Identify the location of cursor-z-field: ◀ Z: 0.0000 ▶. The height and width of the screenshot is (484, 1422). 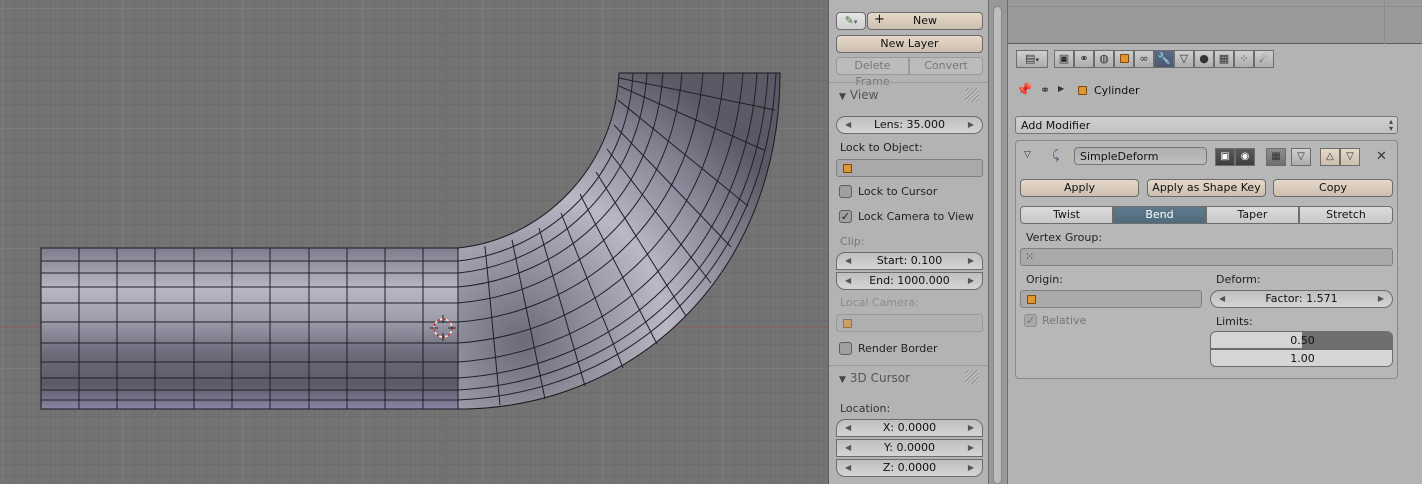
(909, 468).